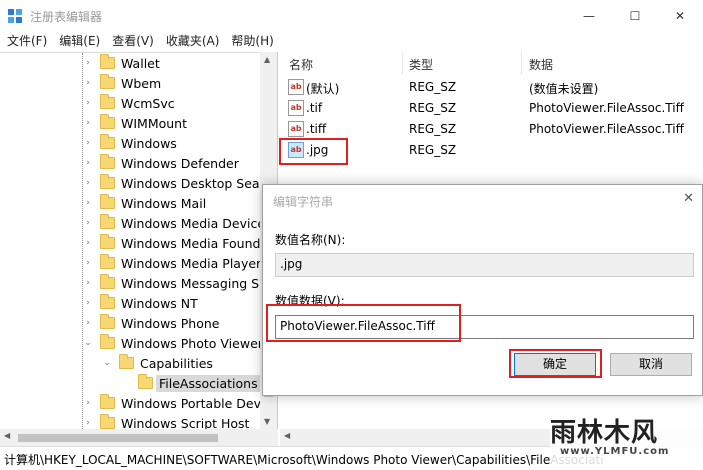 Image resolution: width=703 pixels, height=470 pixels. Describe the element at coordinates (491, 87) in the screenshot. I see `list-item: ab (默认) REG_SZ (数值未设置)` at that location.